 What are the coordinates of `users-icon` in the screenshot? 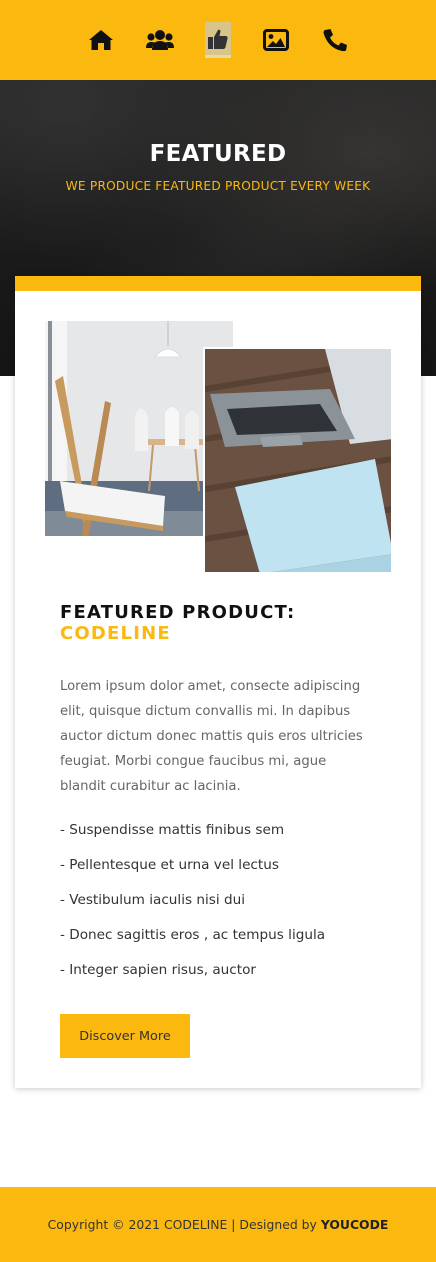 It's located at (160, 40).